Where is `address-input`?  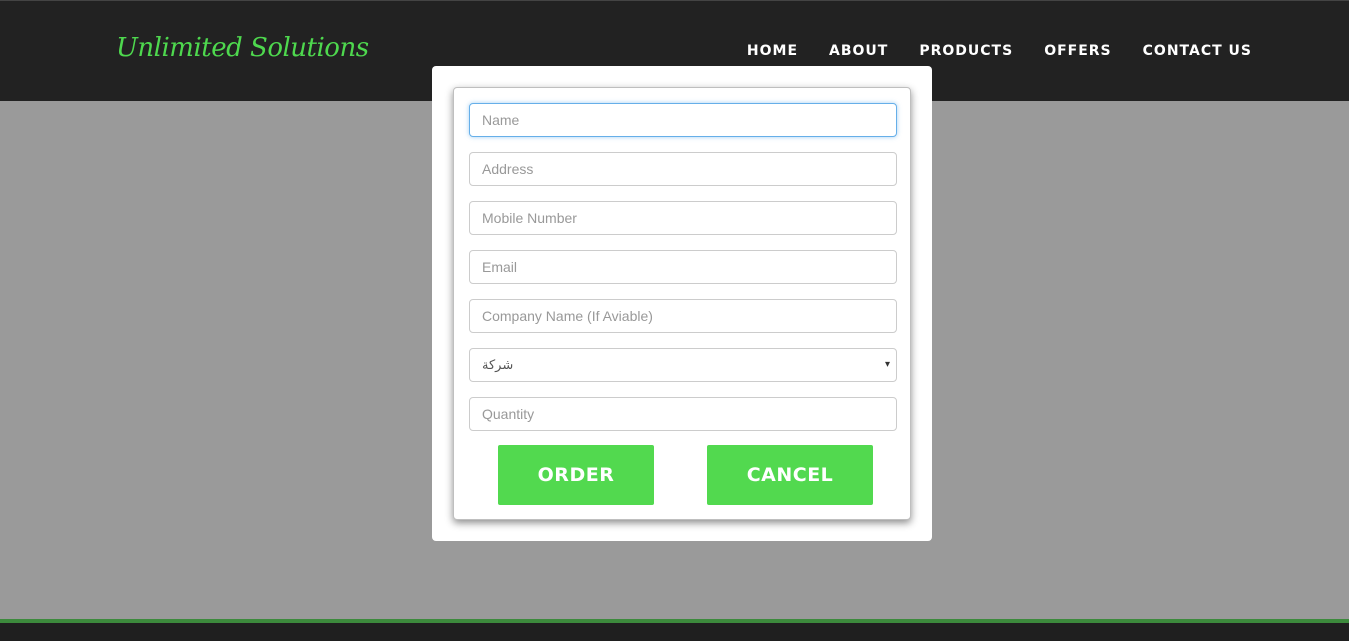
address-input is located at coordinates (683, 169).